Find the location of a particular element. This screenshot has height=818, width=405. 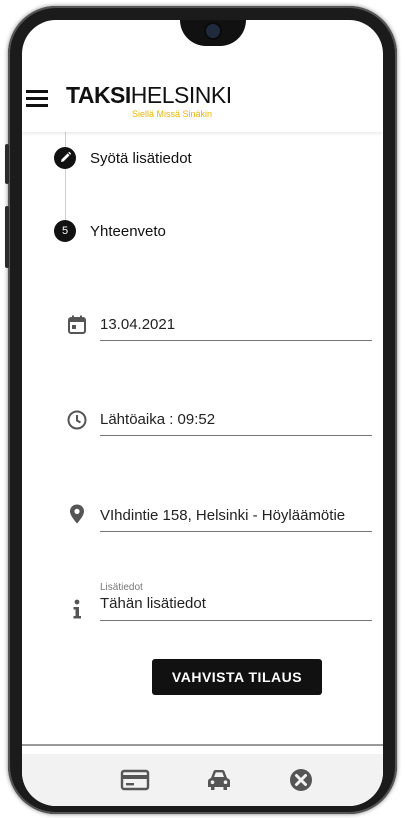

step-number-badge: 5 is located at coordinates (65, 231).